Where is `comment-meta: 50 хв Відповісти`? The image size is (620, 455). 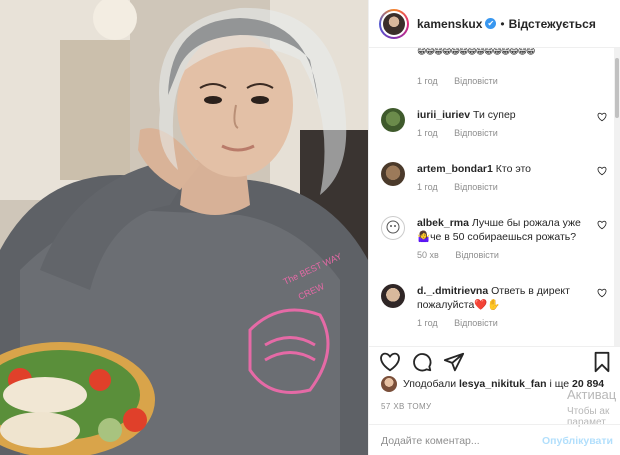 comment-meta: 50 хв Відповісти is located at coordinates (514, 255).